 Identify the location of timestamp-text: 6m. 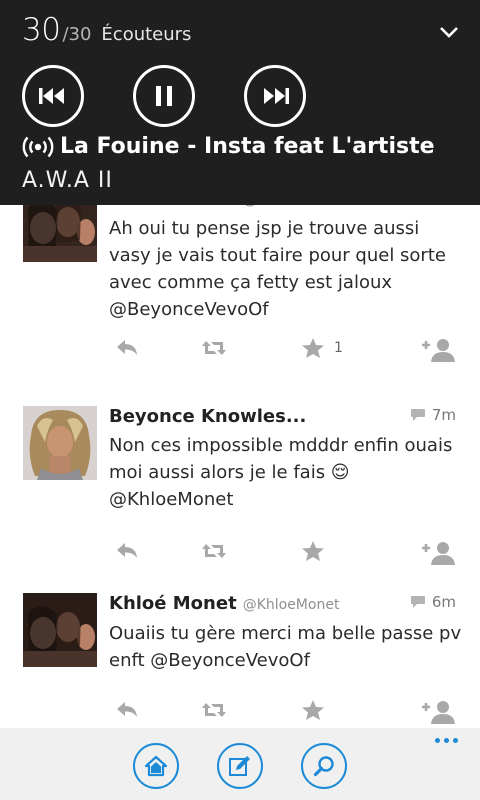
(443, 602).